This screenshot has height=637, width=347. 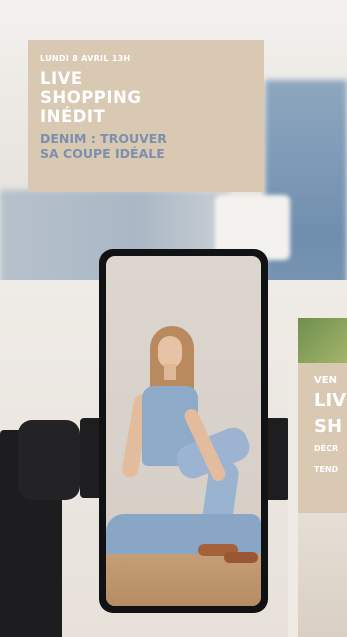 I want to click on next-event-plant-image, so click(x=322, y=340).